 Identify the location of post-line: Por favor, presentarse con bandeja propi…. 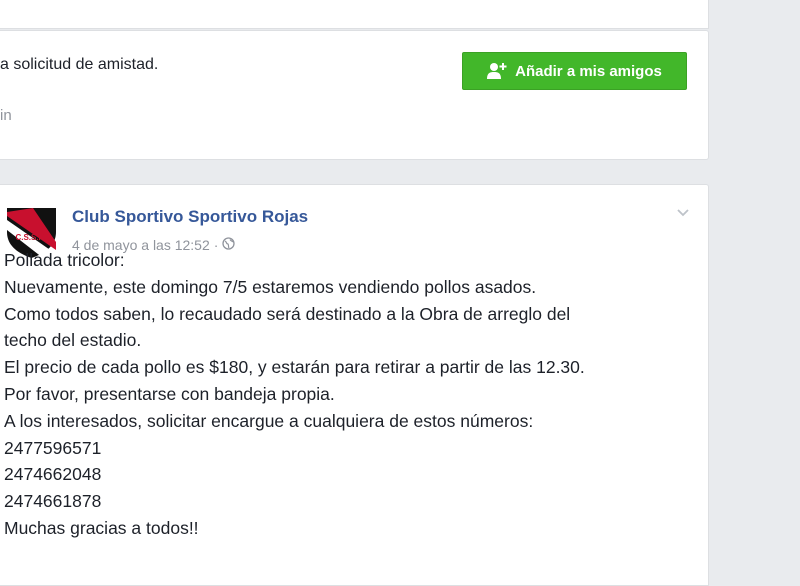
(169, 393).